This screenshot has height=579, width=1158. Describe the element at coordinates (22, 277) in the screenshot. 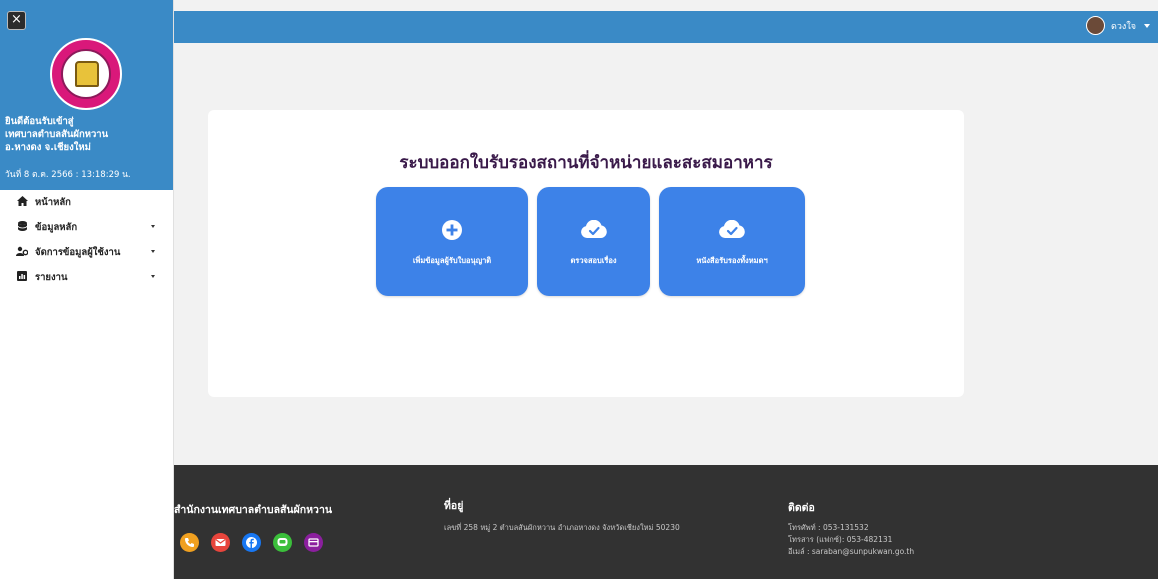

I see `chart-icon` at that location.